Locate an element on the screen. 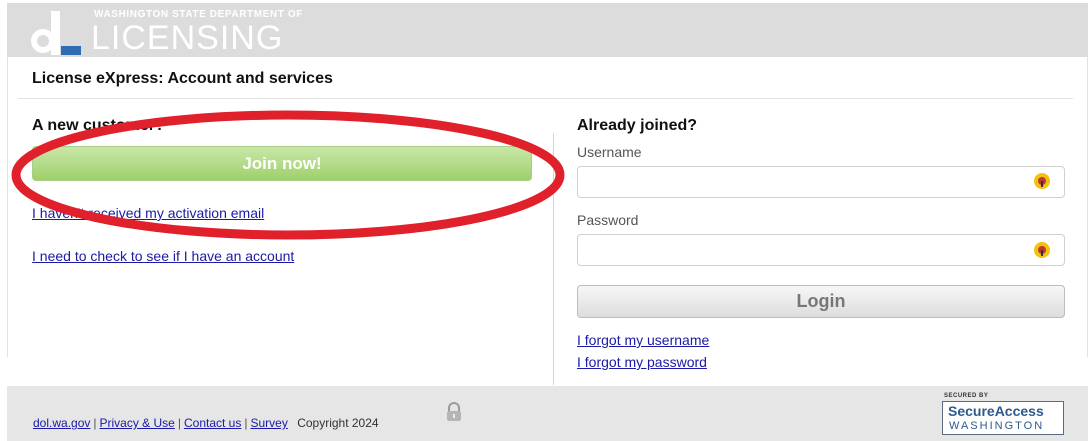 This screenshot has height=441, width=1088. secureaccess-logo: SecureAccess WASHINGTON is located at coordinates (1003, 418).